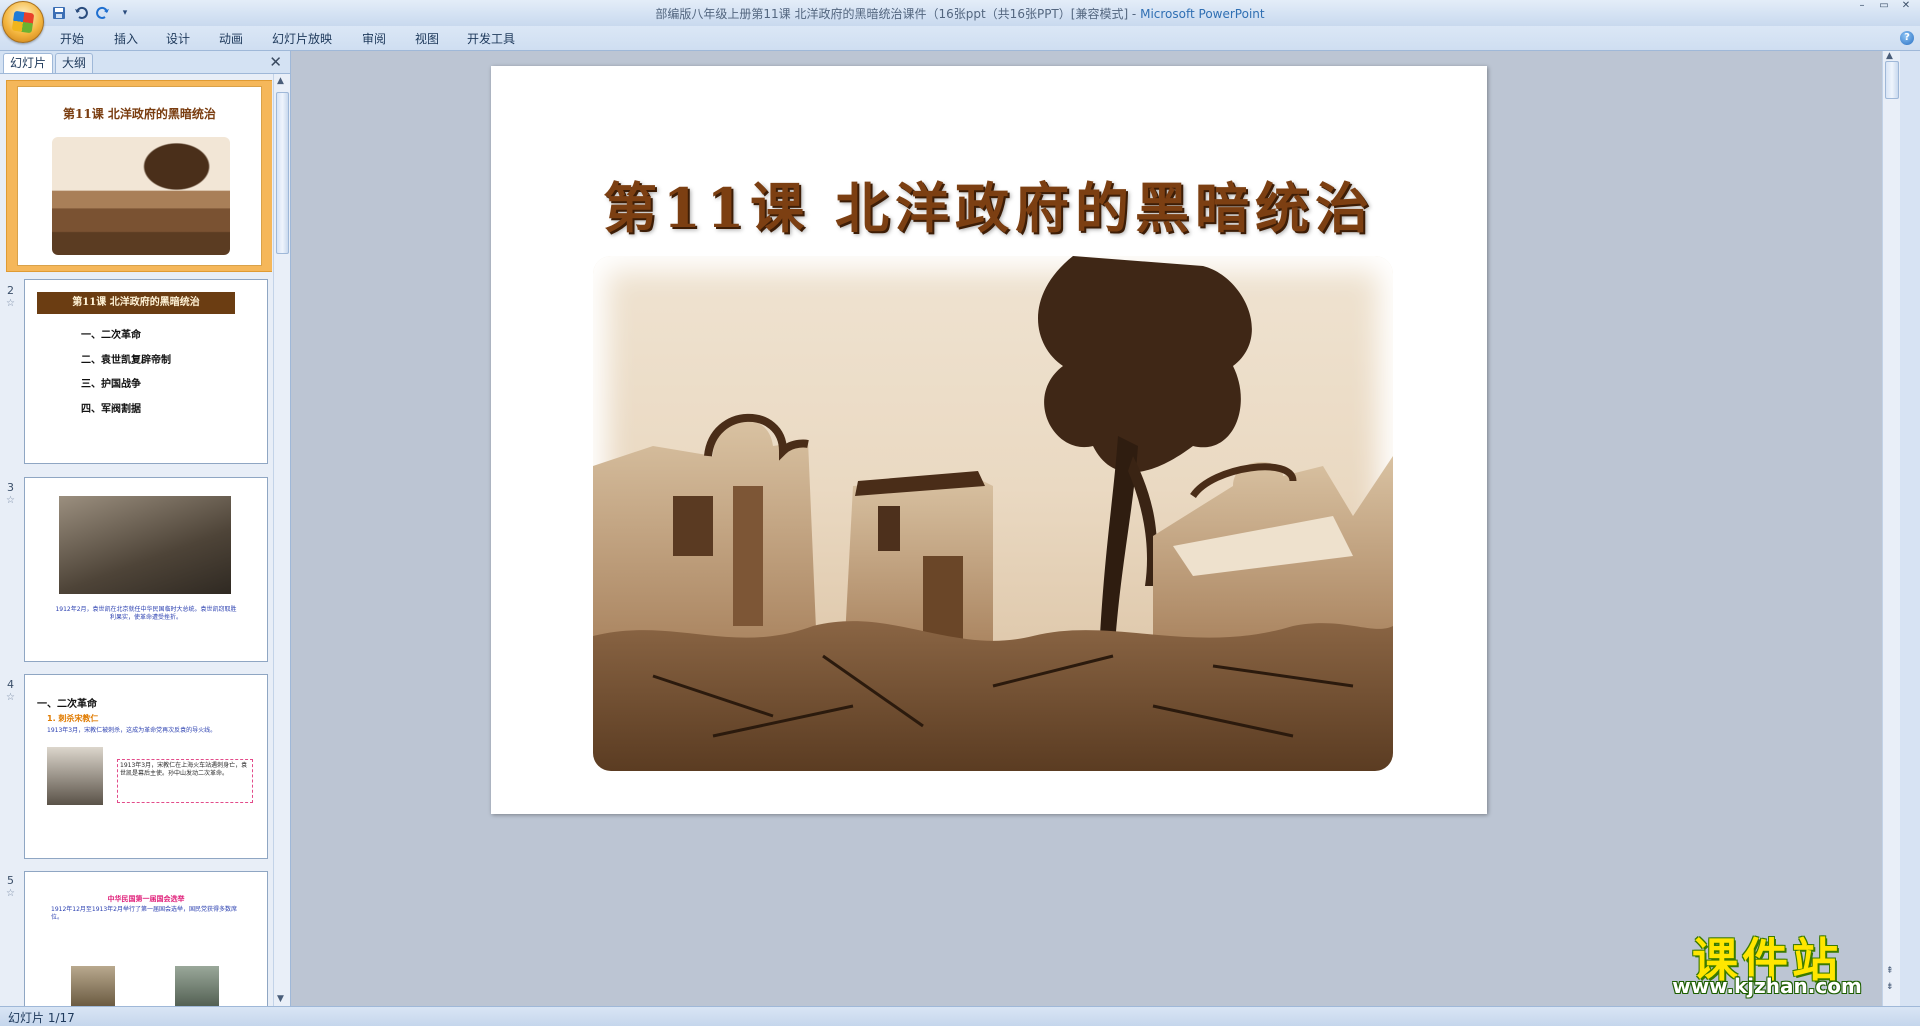  Describe the element at coordinates (1767, 965) in the screenshot. I see `watermark-logo: 课件站 www.kjzhan.com` at that location.